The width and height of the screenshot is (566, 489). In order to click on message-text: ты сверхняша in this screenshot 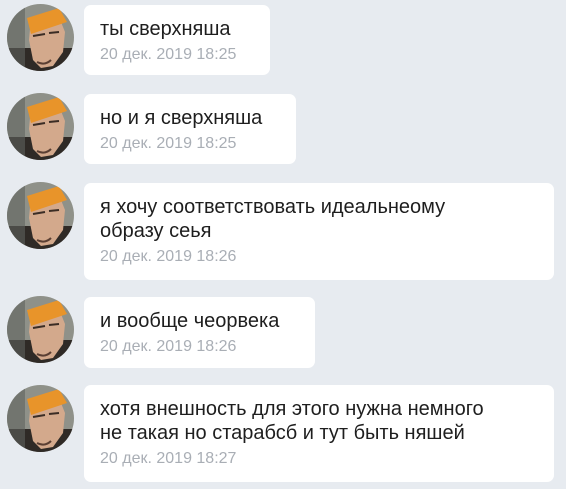, I will do `click(165, 29)`.